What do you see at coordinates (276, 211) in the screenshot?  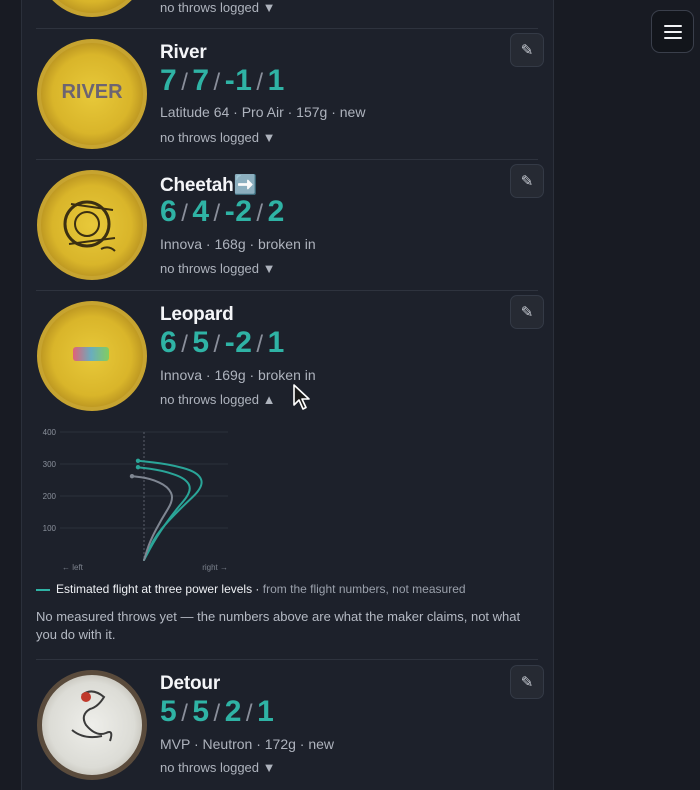 I see `flight-fade: 2` at bounding box center [276, 211].